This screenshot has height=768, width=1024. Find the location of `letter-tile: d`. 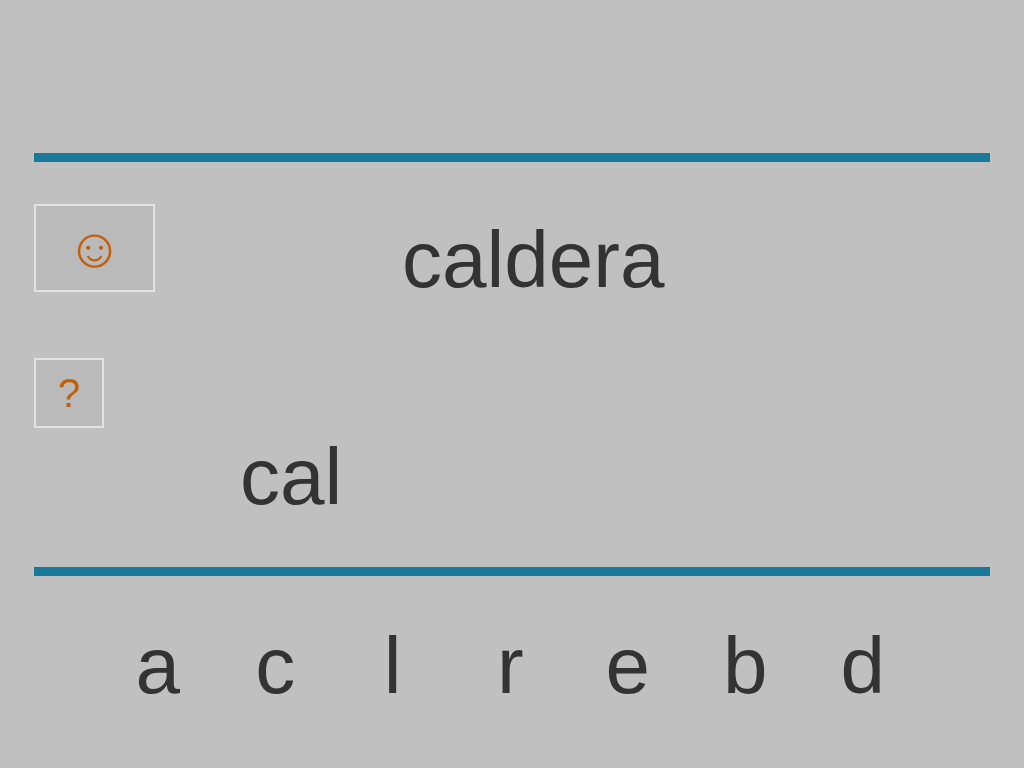

letter-tile: d is located at coordinates (863, 666).